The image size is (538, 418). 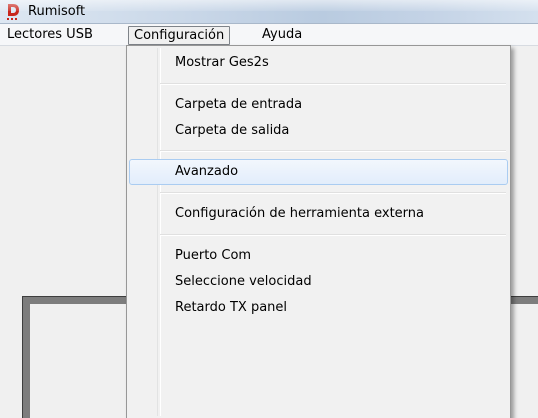 What do you see at coordinates (318, 172) in the screenshot?
I see `menu-item-avanzado: Avanzado` at bounding box center [318, 172].